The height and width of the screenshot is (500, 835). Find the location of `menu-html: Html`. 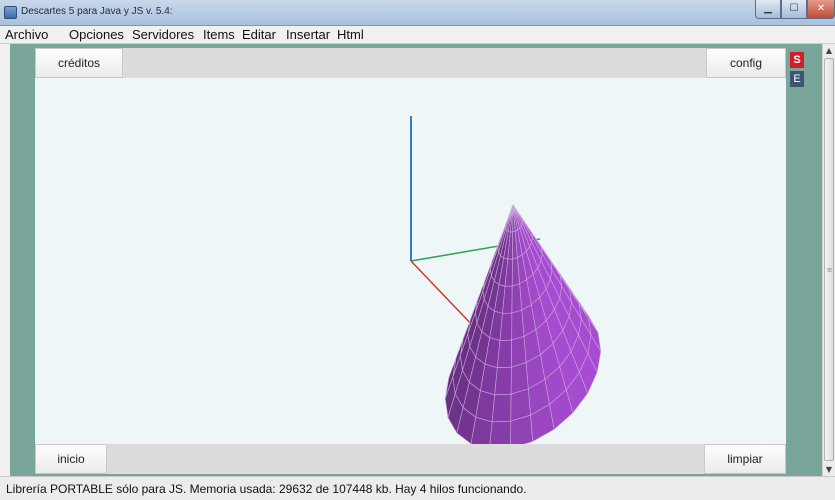

menu-html: Html is located at coordinates (350, 34).